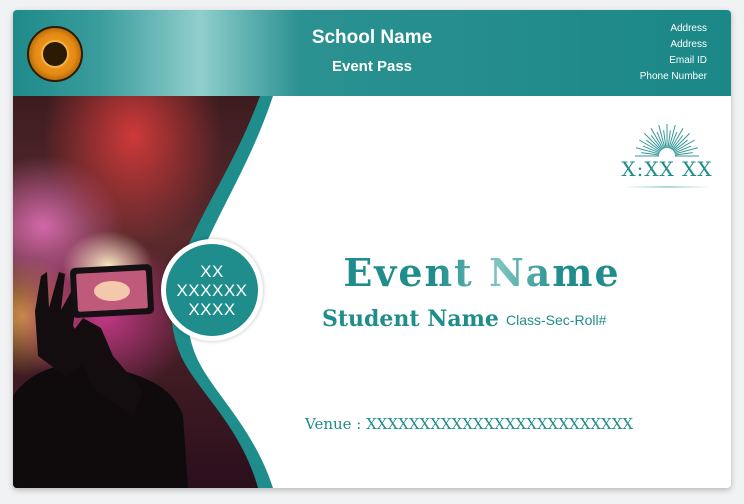 The height and width of the screenshot is (504, 744). What do you see at coordinates (556, 320) in the screenshot?
I see `class-sec-roll: Class-Sec-Roll#` at bounding box center [556, 320].